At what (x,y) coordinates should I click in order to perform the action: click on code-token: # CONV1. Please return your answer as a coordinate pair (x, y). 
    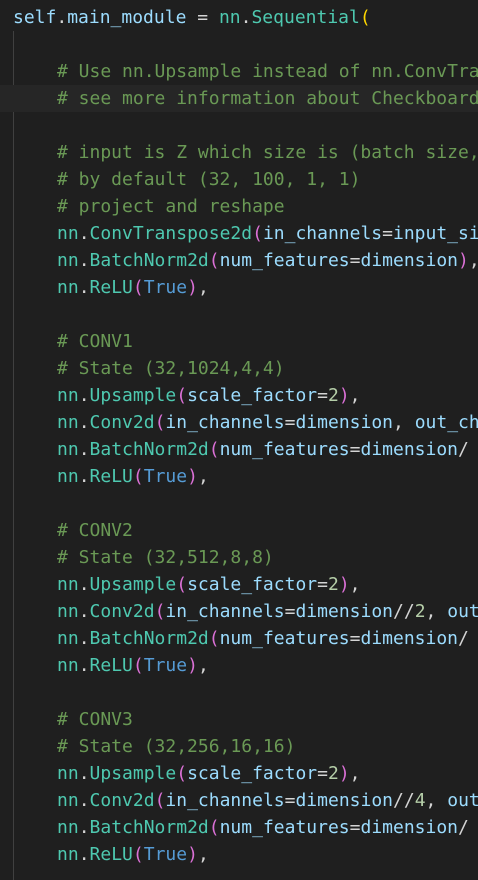
    Looking at the image, I should click on (95, 341).